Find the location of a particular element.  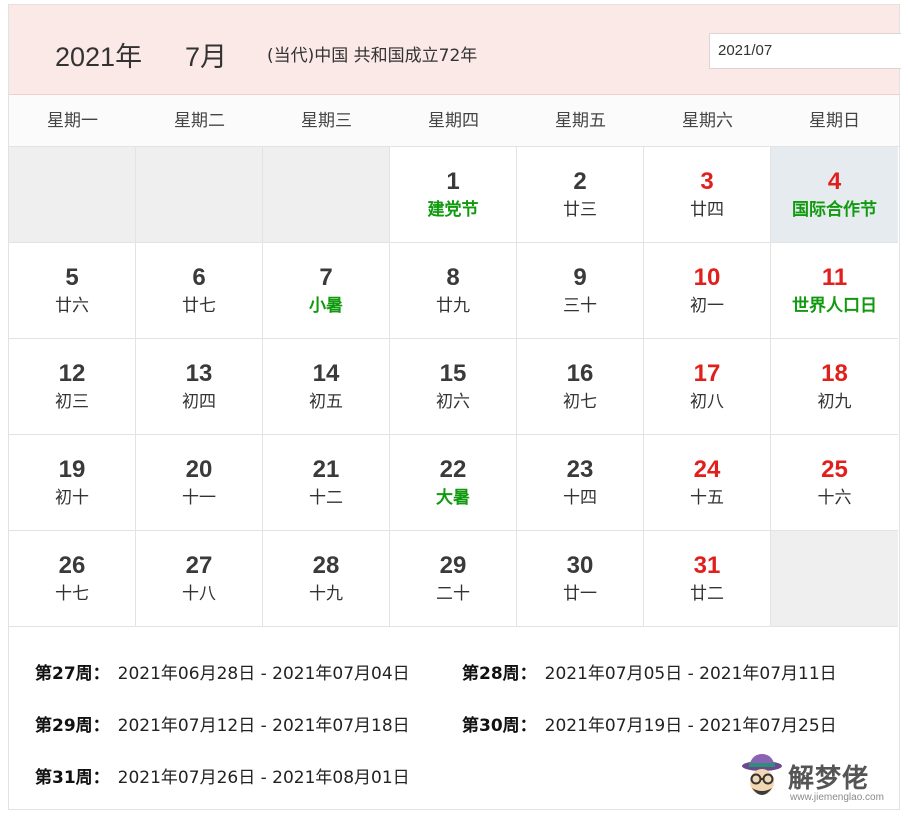

week-range-item: 第27周： 2021年06月28日 - 2021年07月04日 is located at coordinates (222, 671).